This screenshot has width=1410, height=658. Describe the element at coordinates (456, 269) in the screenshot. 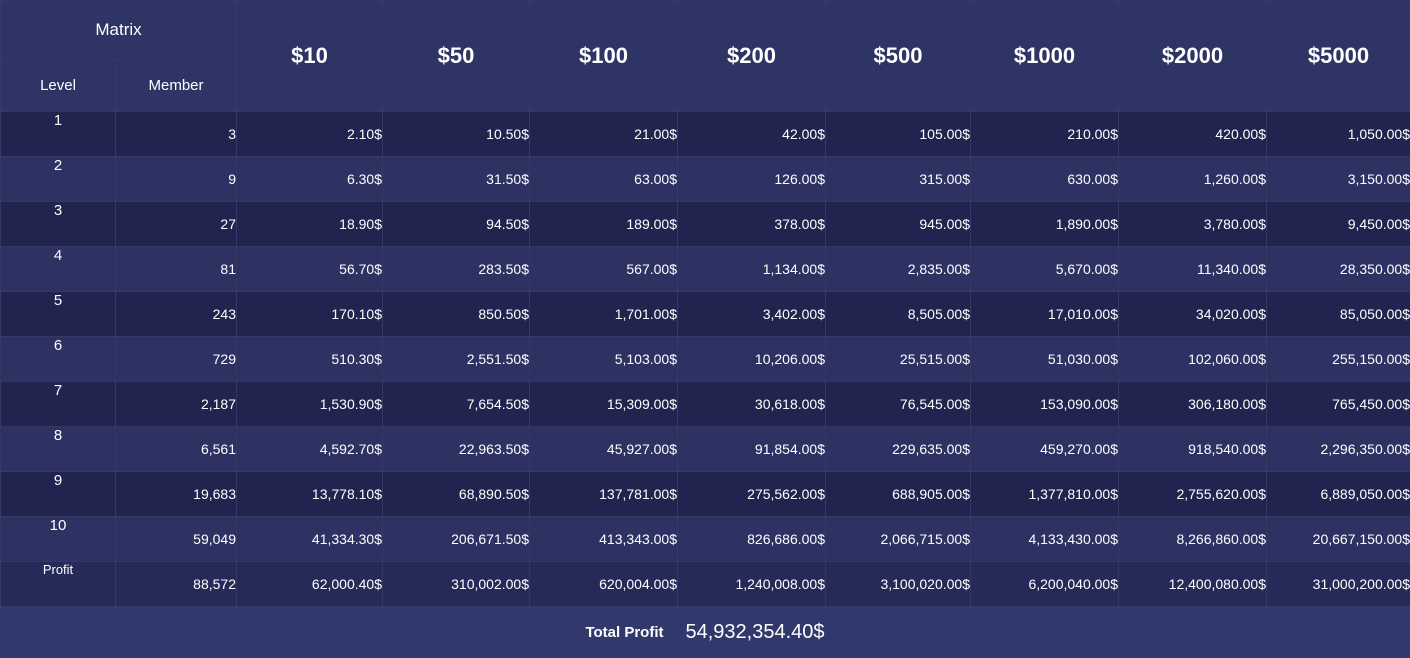

I see `value-cell: 283.50$` at that location.